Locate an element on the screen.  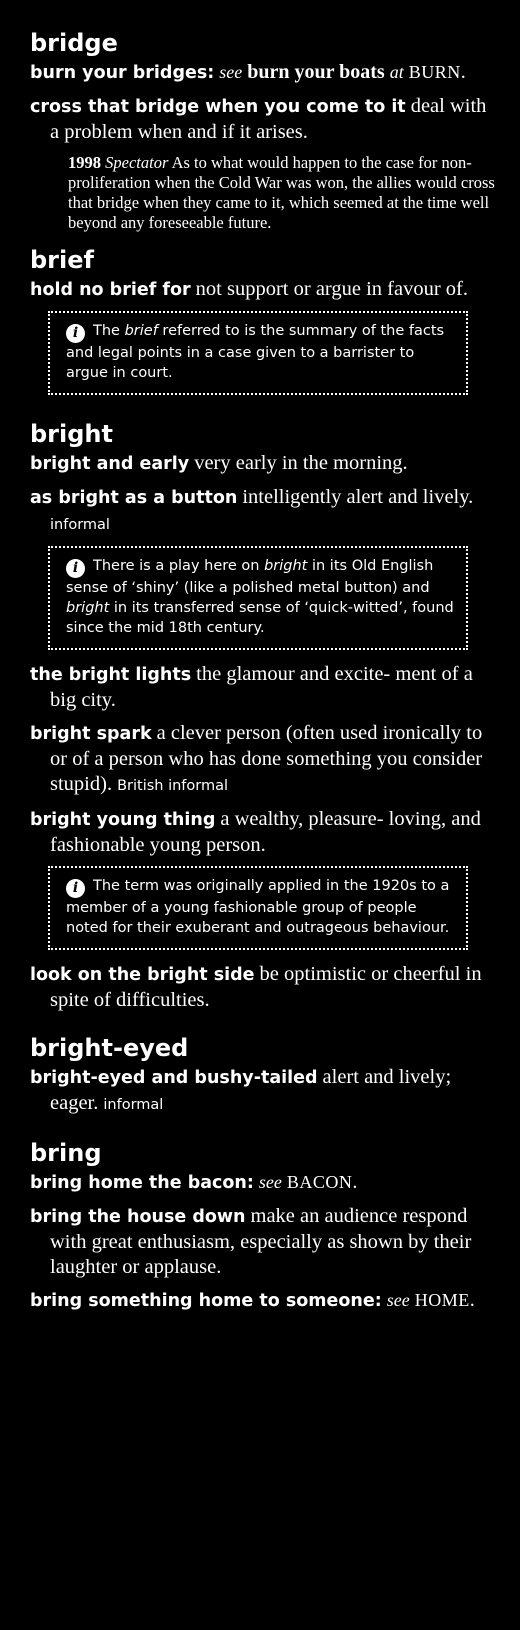
cross-reference: BACON is located at coordinates (320, 1182).